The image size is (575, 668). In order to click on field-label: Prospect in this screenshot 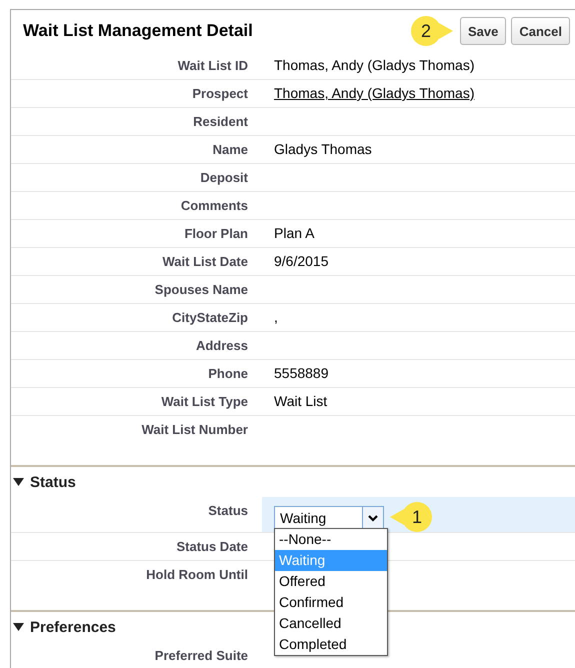, I will do `click(219, 94)`.